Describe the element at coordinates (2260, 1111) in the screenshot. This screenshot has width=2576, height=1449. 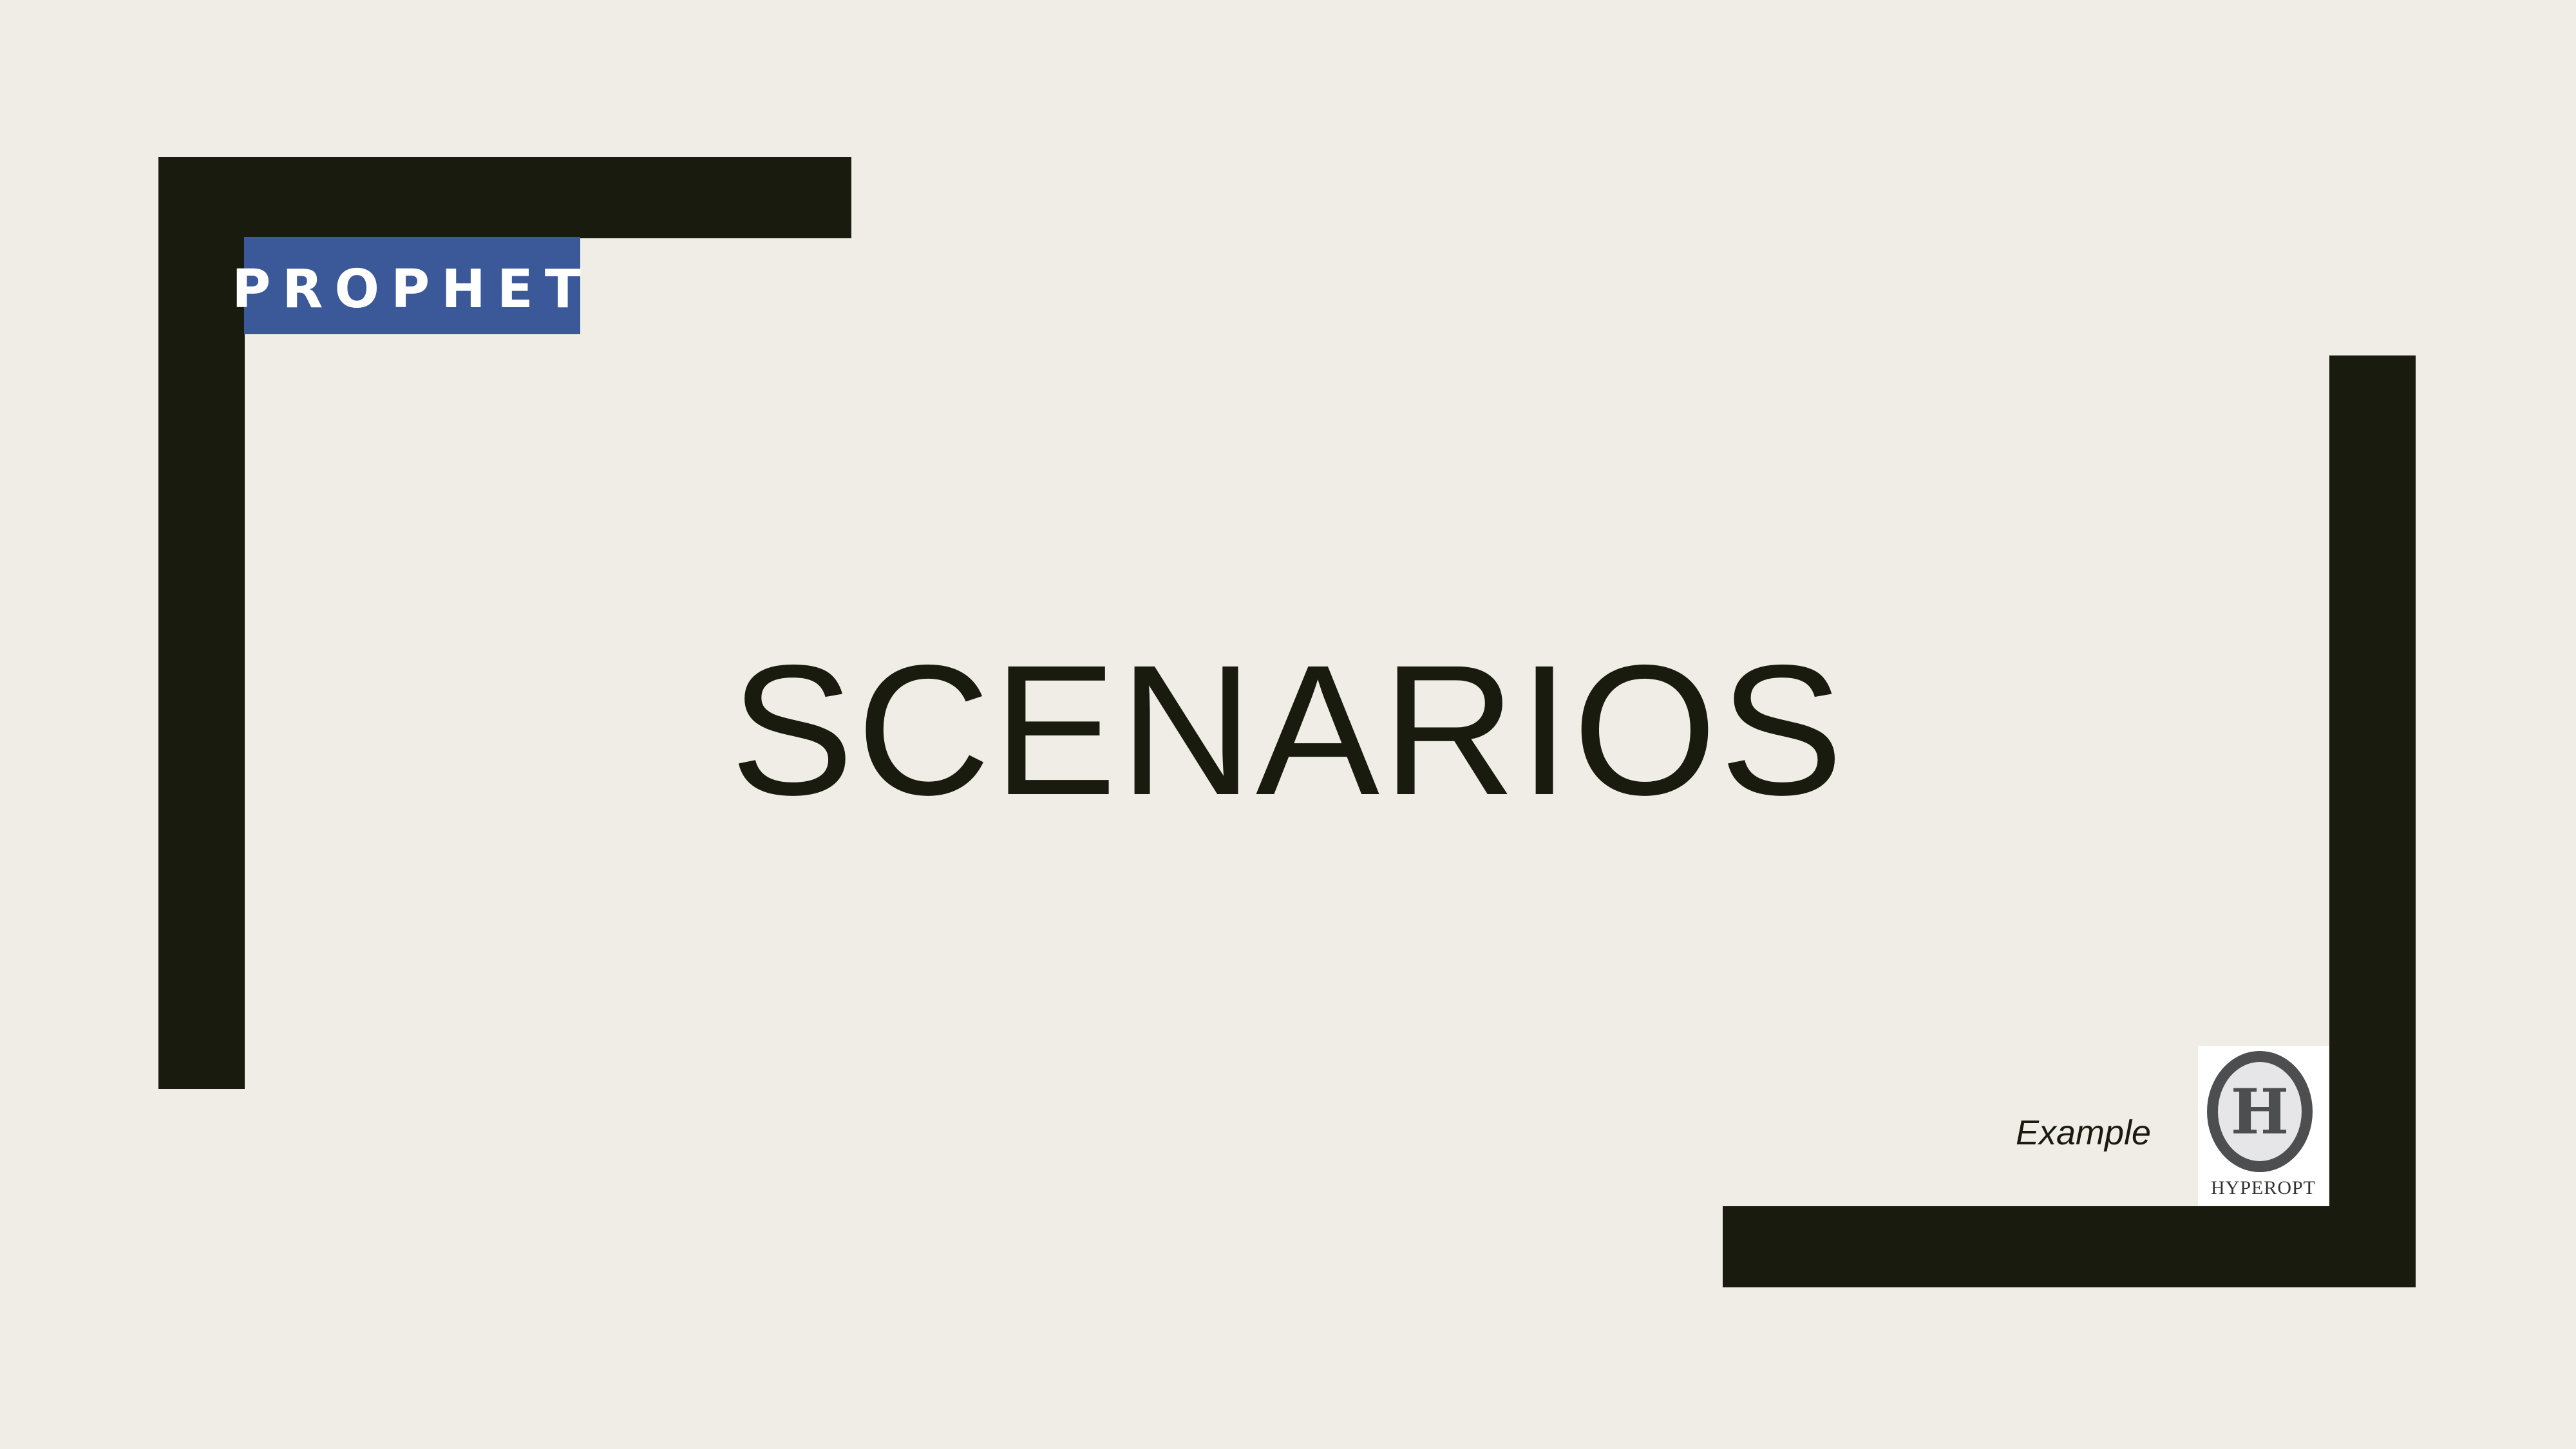
I see `hyperopt-letter: H` at that location.